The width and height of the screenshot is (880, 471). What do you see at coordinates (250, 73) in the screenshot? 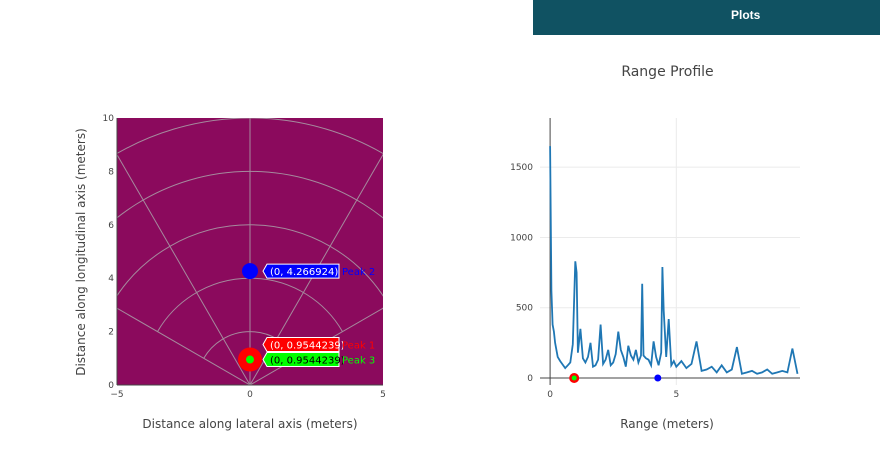
I see `polar-plot-title-line1: Distance to Strongest Peak` at bounding box center [250, 73].